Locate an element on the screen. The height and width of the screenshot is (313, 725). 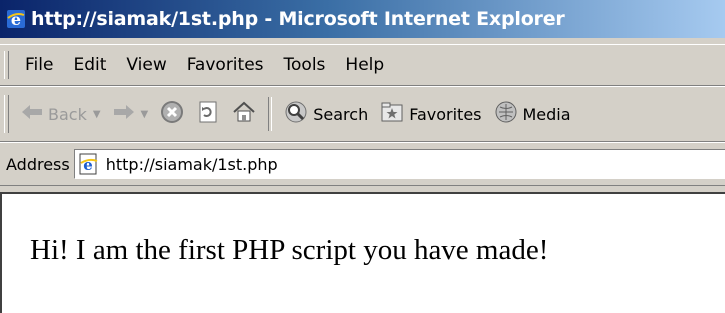
stop-icon is located at coordinates (172, 114).